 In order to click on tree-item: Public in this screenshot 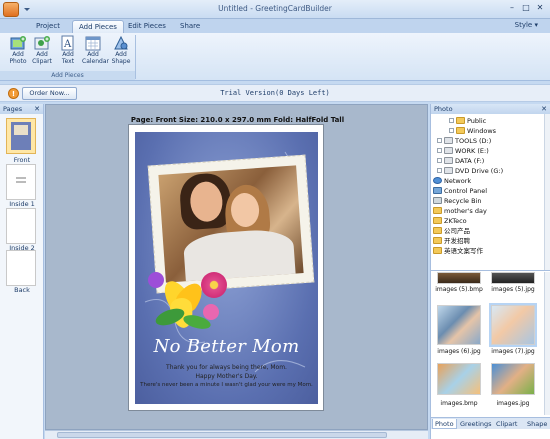, I will do `click(467, 121)`.